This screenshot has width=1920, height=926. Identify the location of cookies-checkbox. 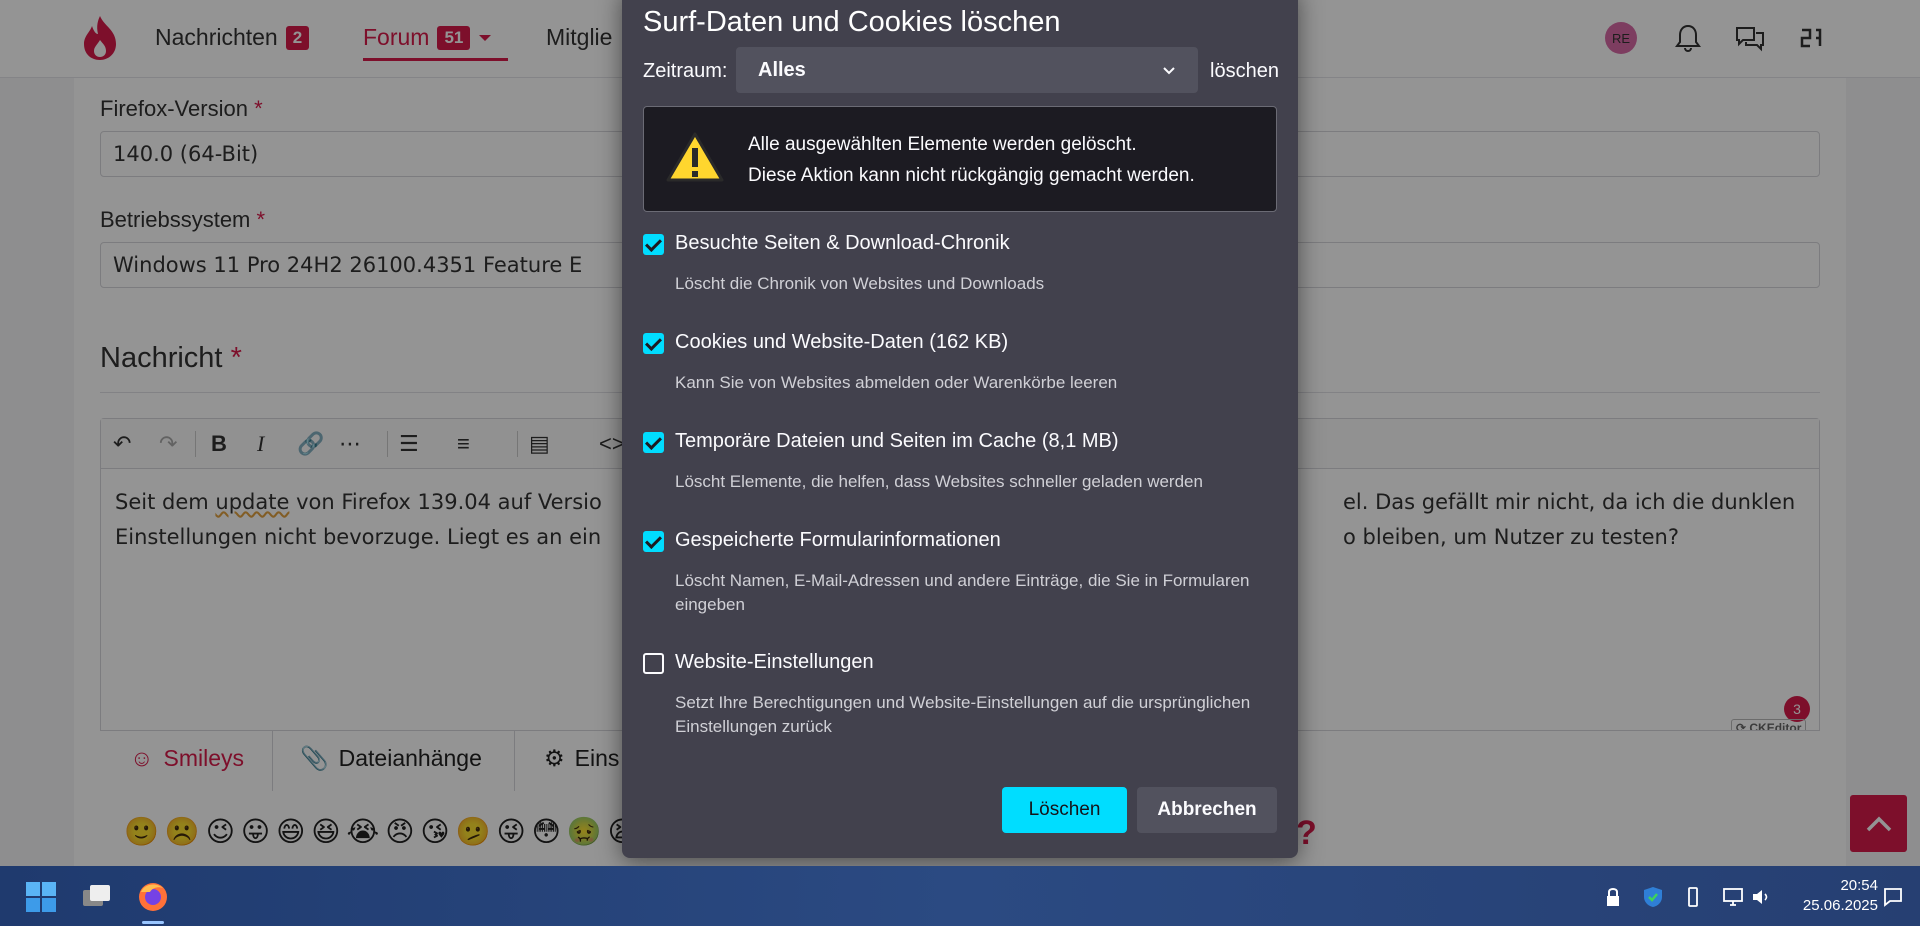
(653, 343).